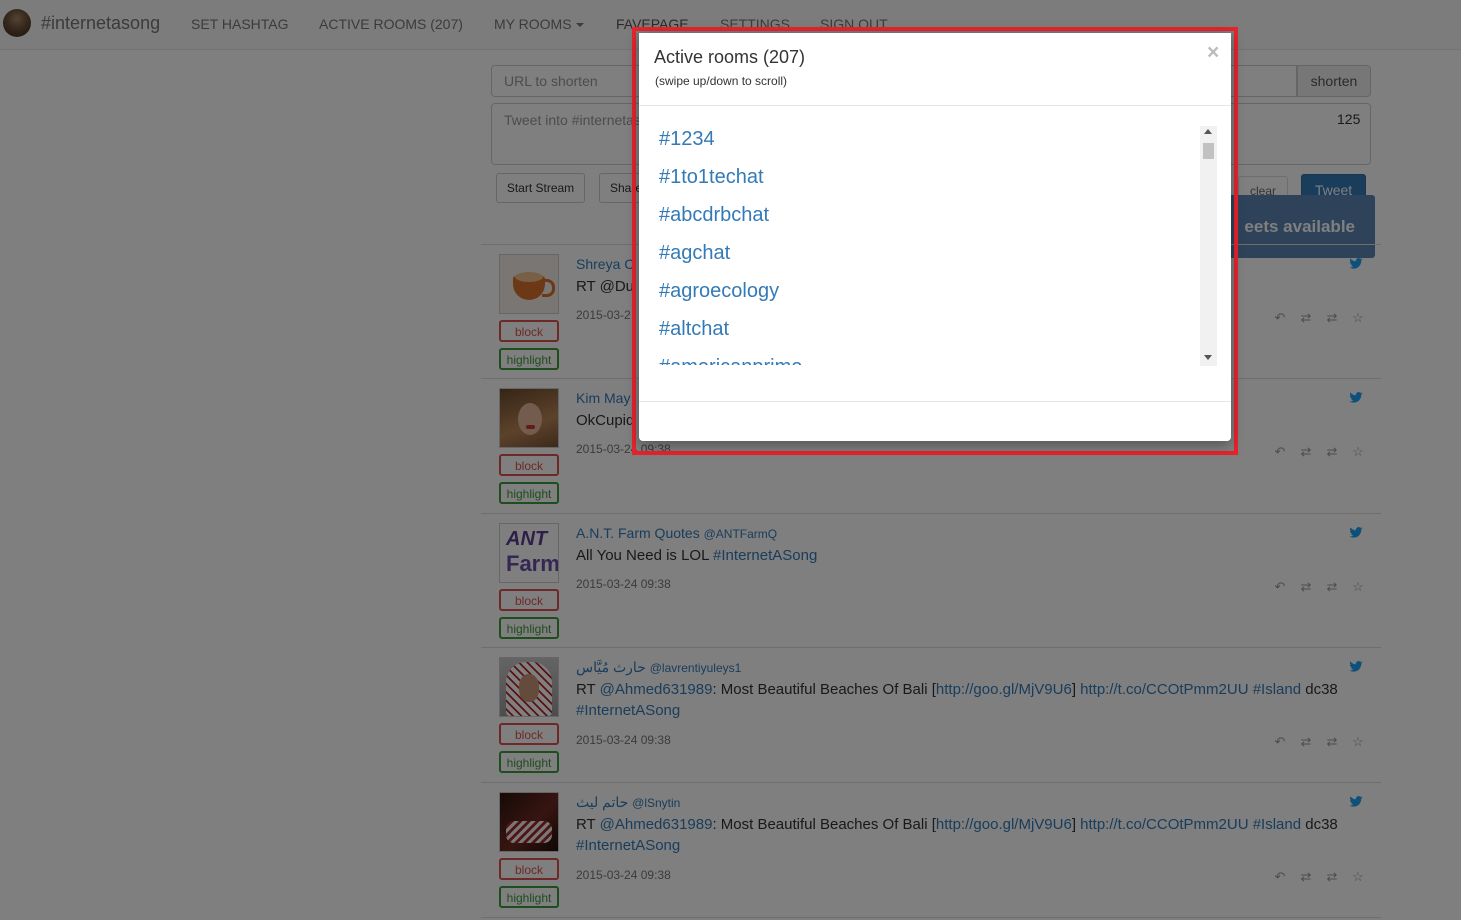  What do you see at coordinates (929, 144) in the screenshot?
I see `room-link: #1234` at bounding box center [929, 144].